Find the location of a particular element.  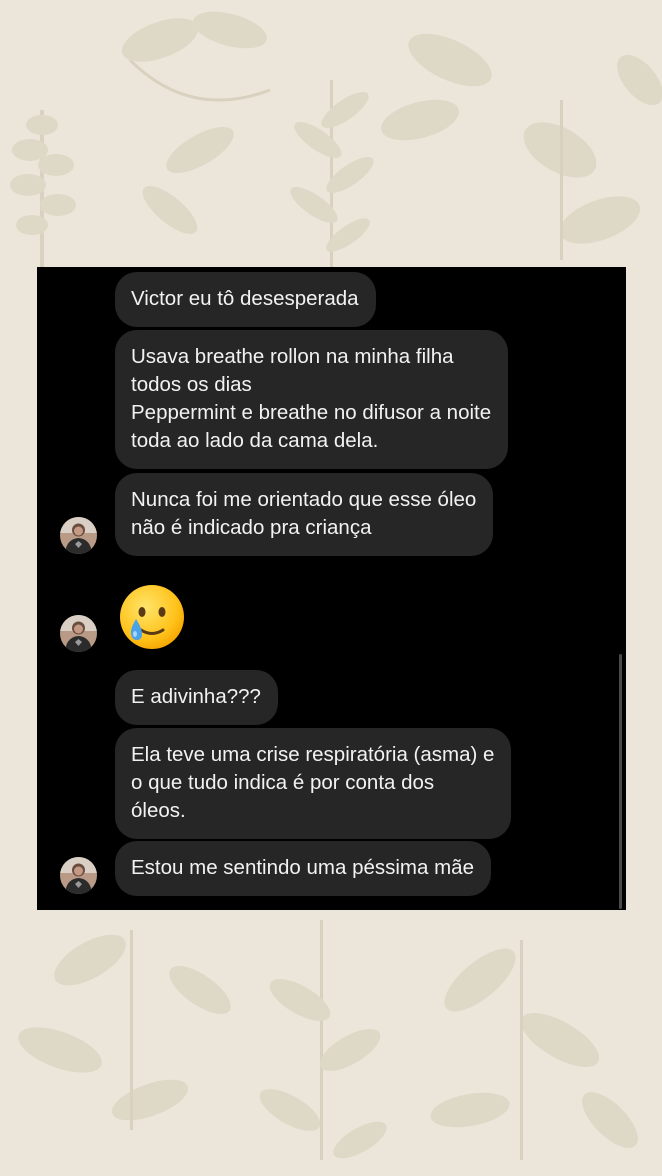

message-bubble: Victor eu tô desesperada is located at coordinates (245, 299).